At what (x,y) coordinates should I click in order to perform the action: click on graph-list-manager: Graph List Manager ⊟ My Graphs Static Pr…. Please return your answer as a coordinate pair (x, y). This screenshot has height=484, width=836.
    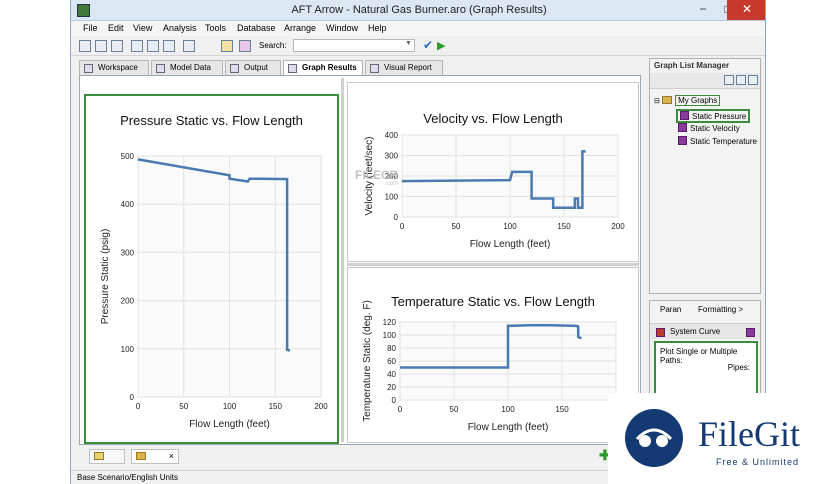
    Looking at the image, I should click on (705, 176).